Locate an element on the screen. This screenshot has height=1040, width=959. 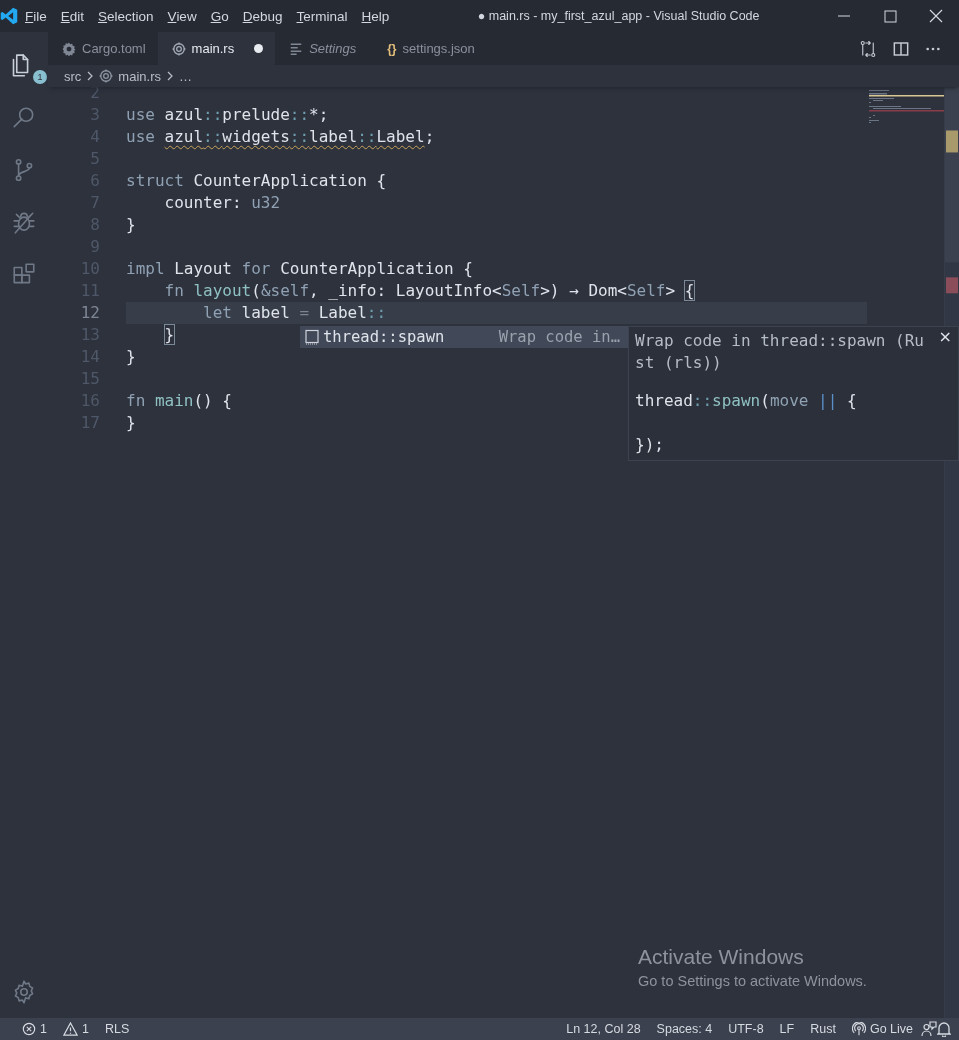
menu-item: View is located at coordinates (182, 16).